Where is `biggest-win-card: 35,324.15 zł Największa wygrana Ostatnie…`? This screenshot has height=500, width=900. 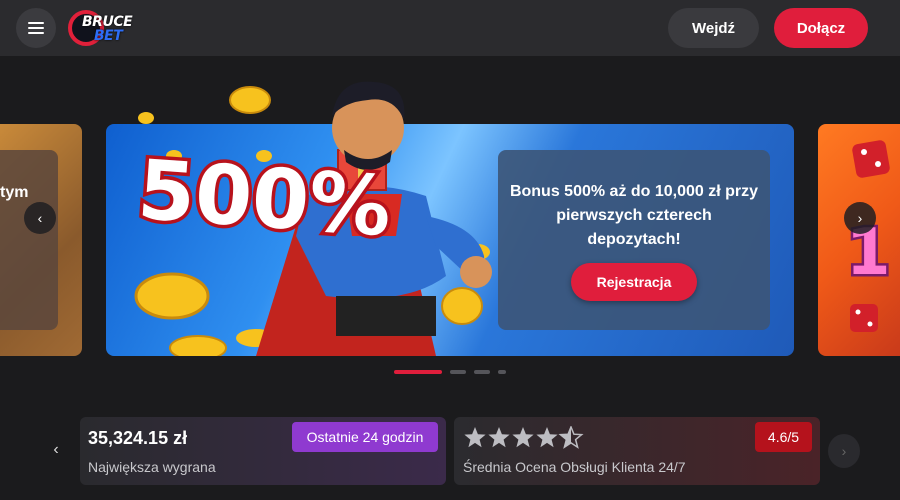 biggest-win-card: 35,324.15 zł Największa wygrana Ostatnie… is located at coordinates (263, 451).